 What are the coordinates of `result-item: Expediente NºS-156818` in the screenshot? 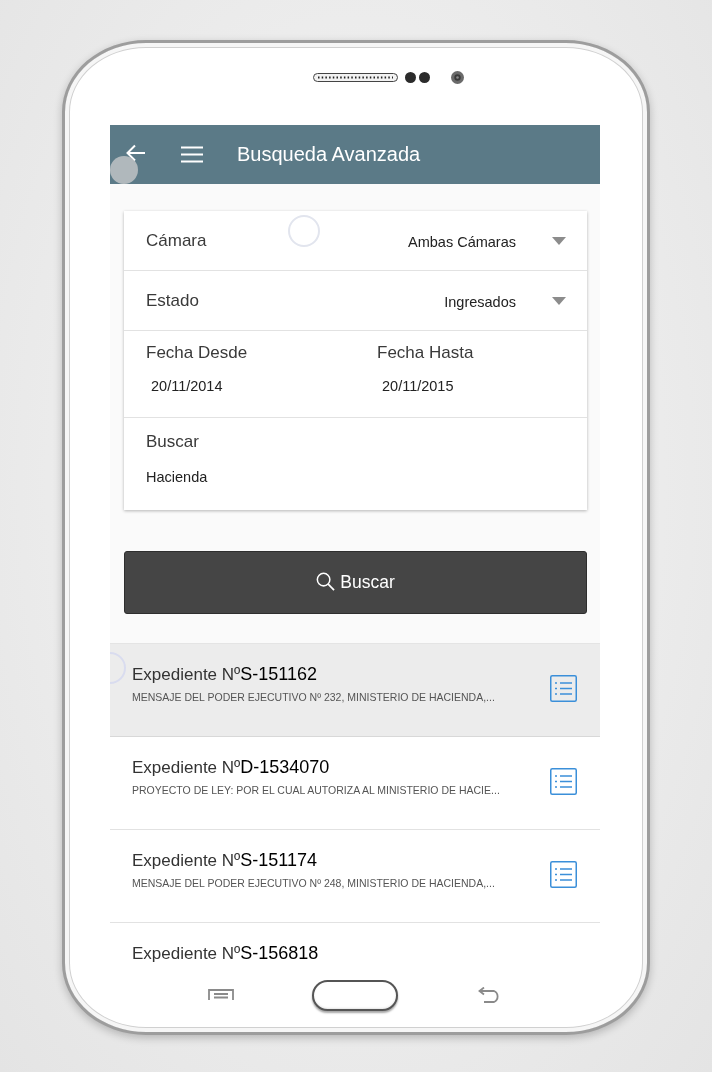 It's located at (355, 944).